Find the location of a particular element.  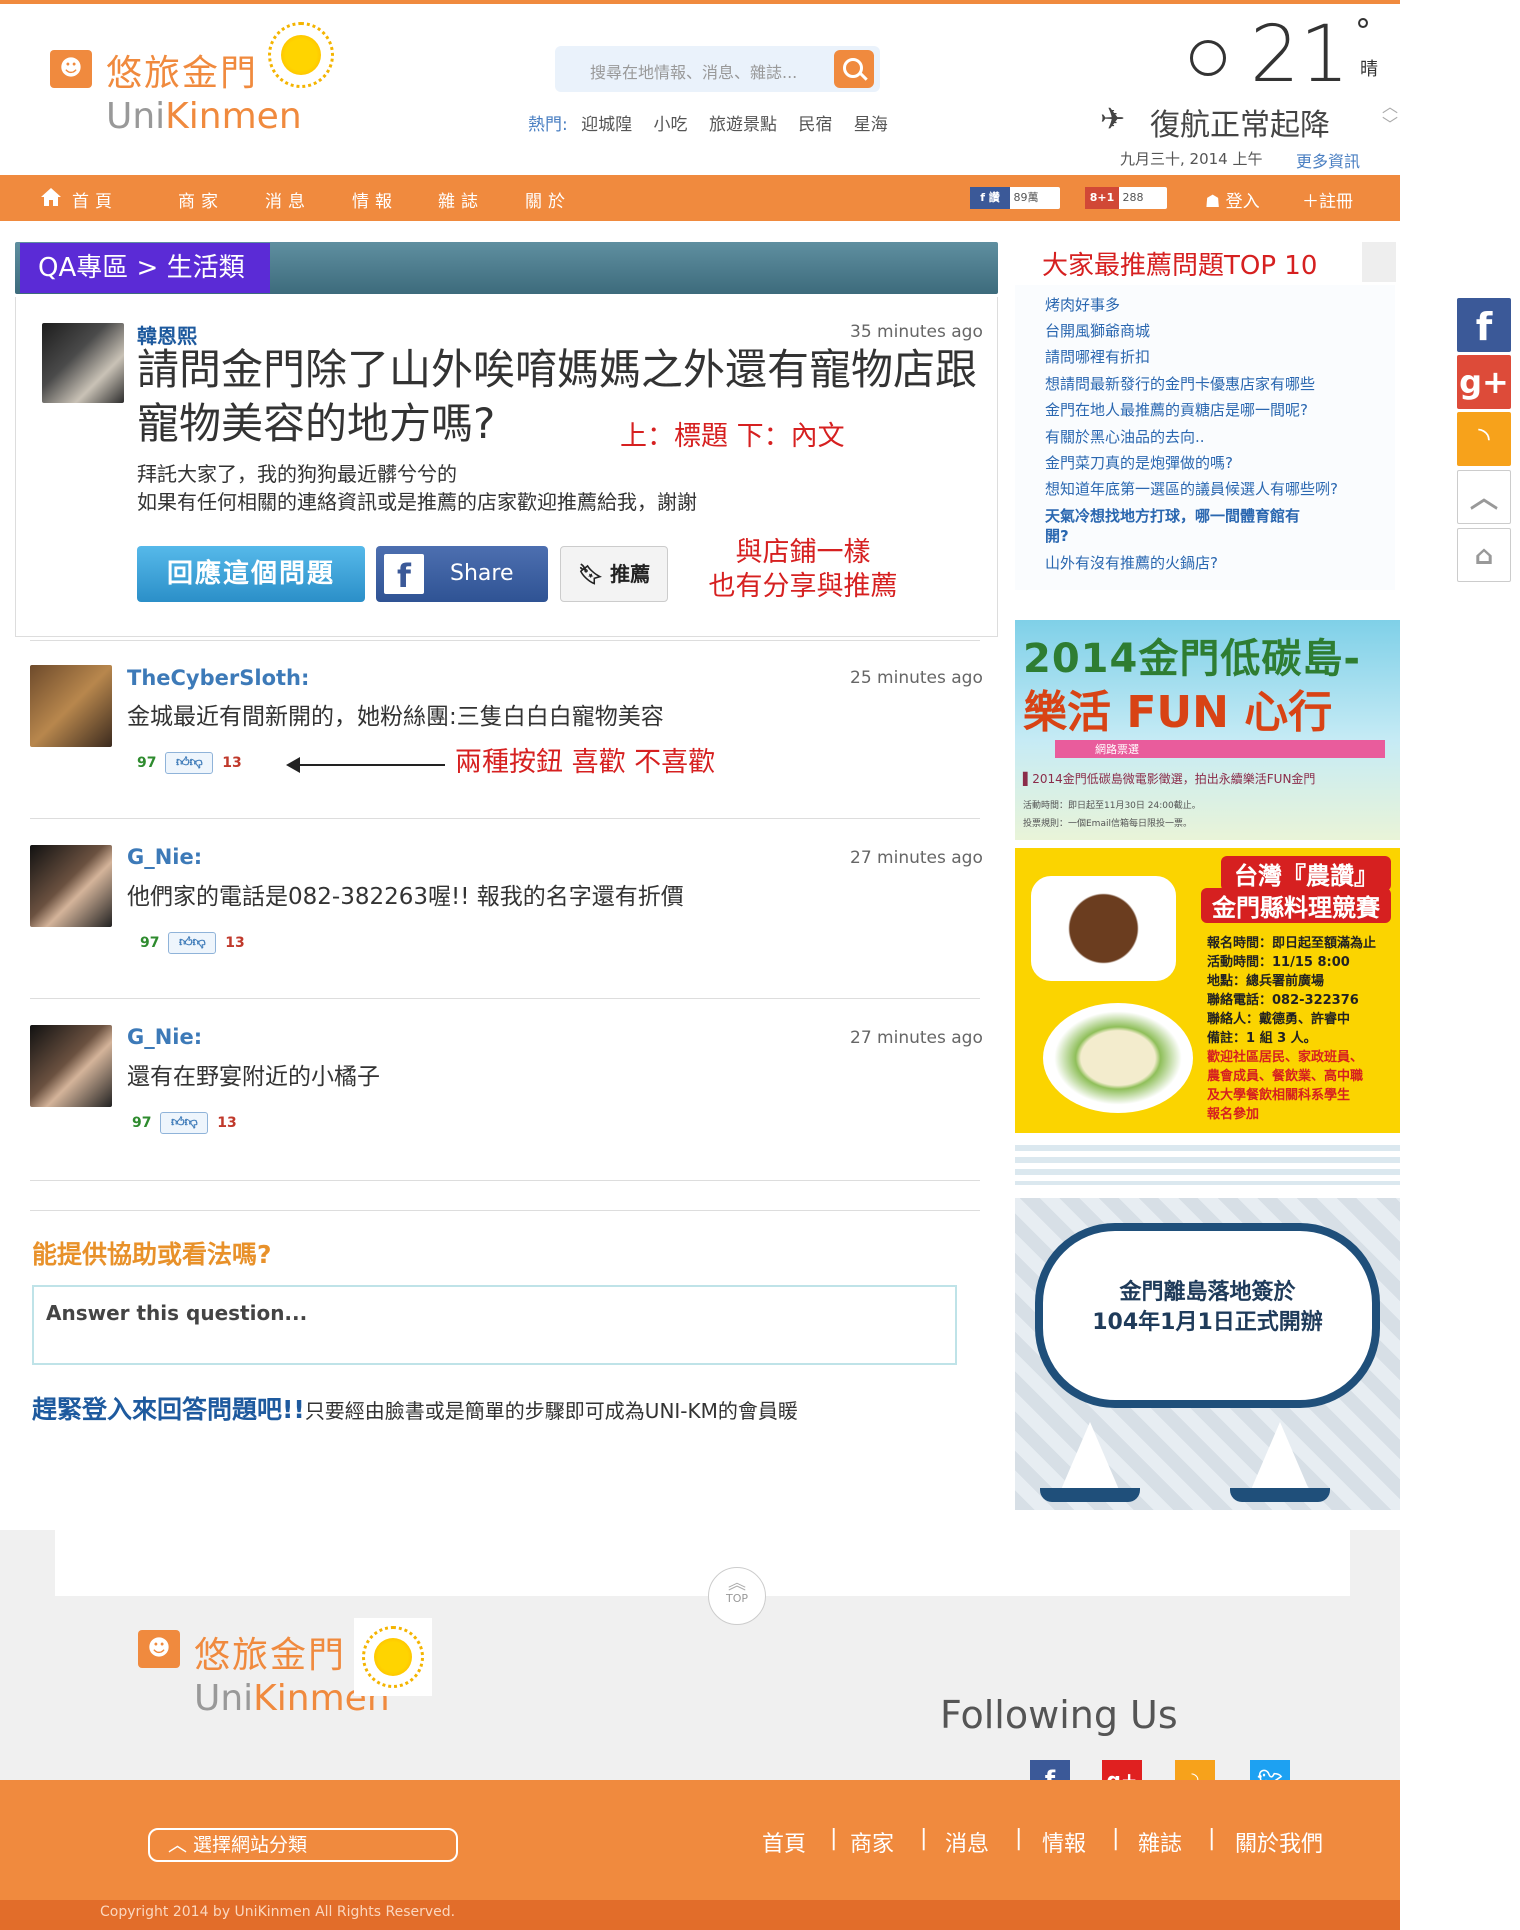

facebook-share-button: f Share is located at coordinates (462, 574).